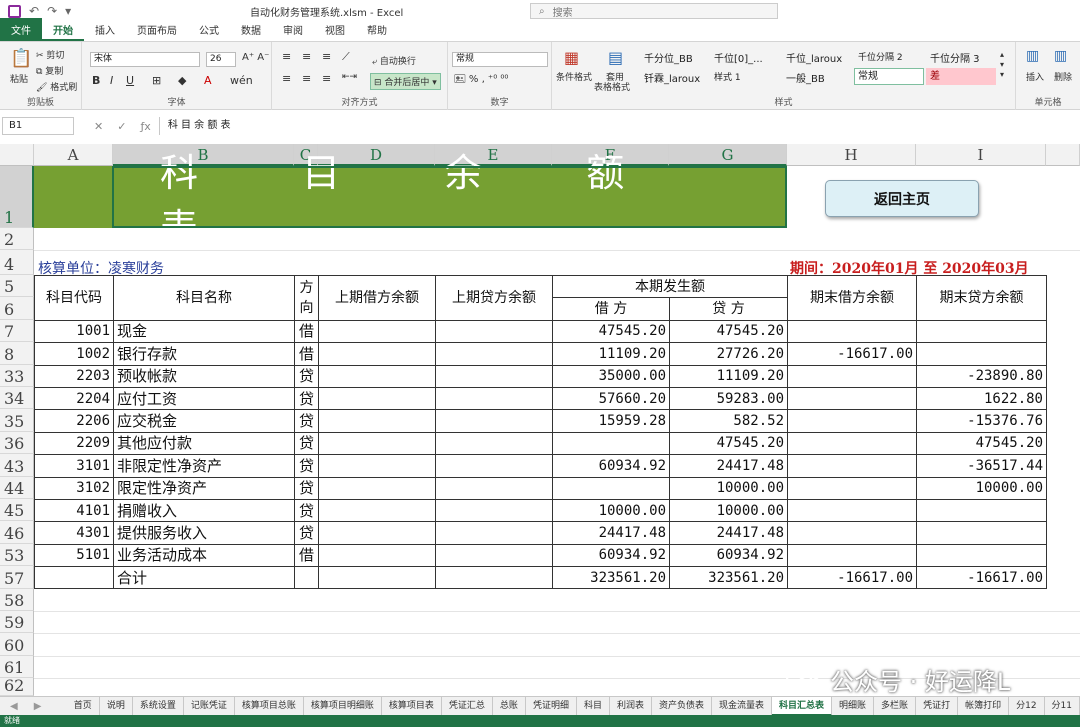  I want to click on font-size-select: 26, so click(221, 59).